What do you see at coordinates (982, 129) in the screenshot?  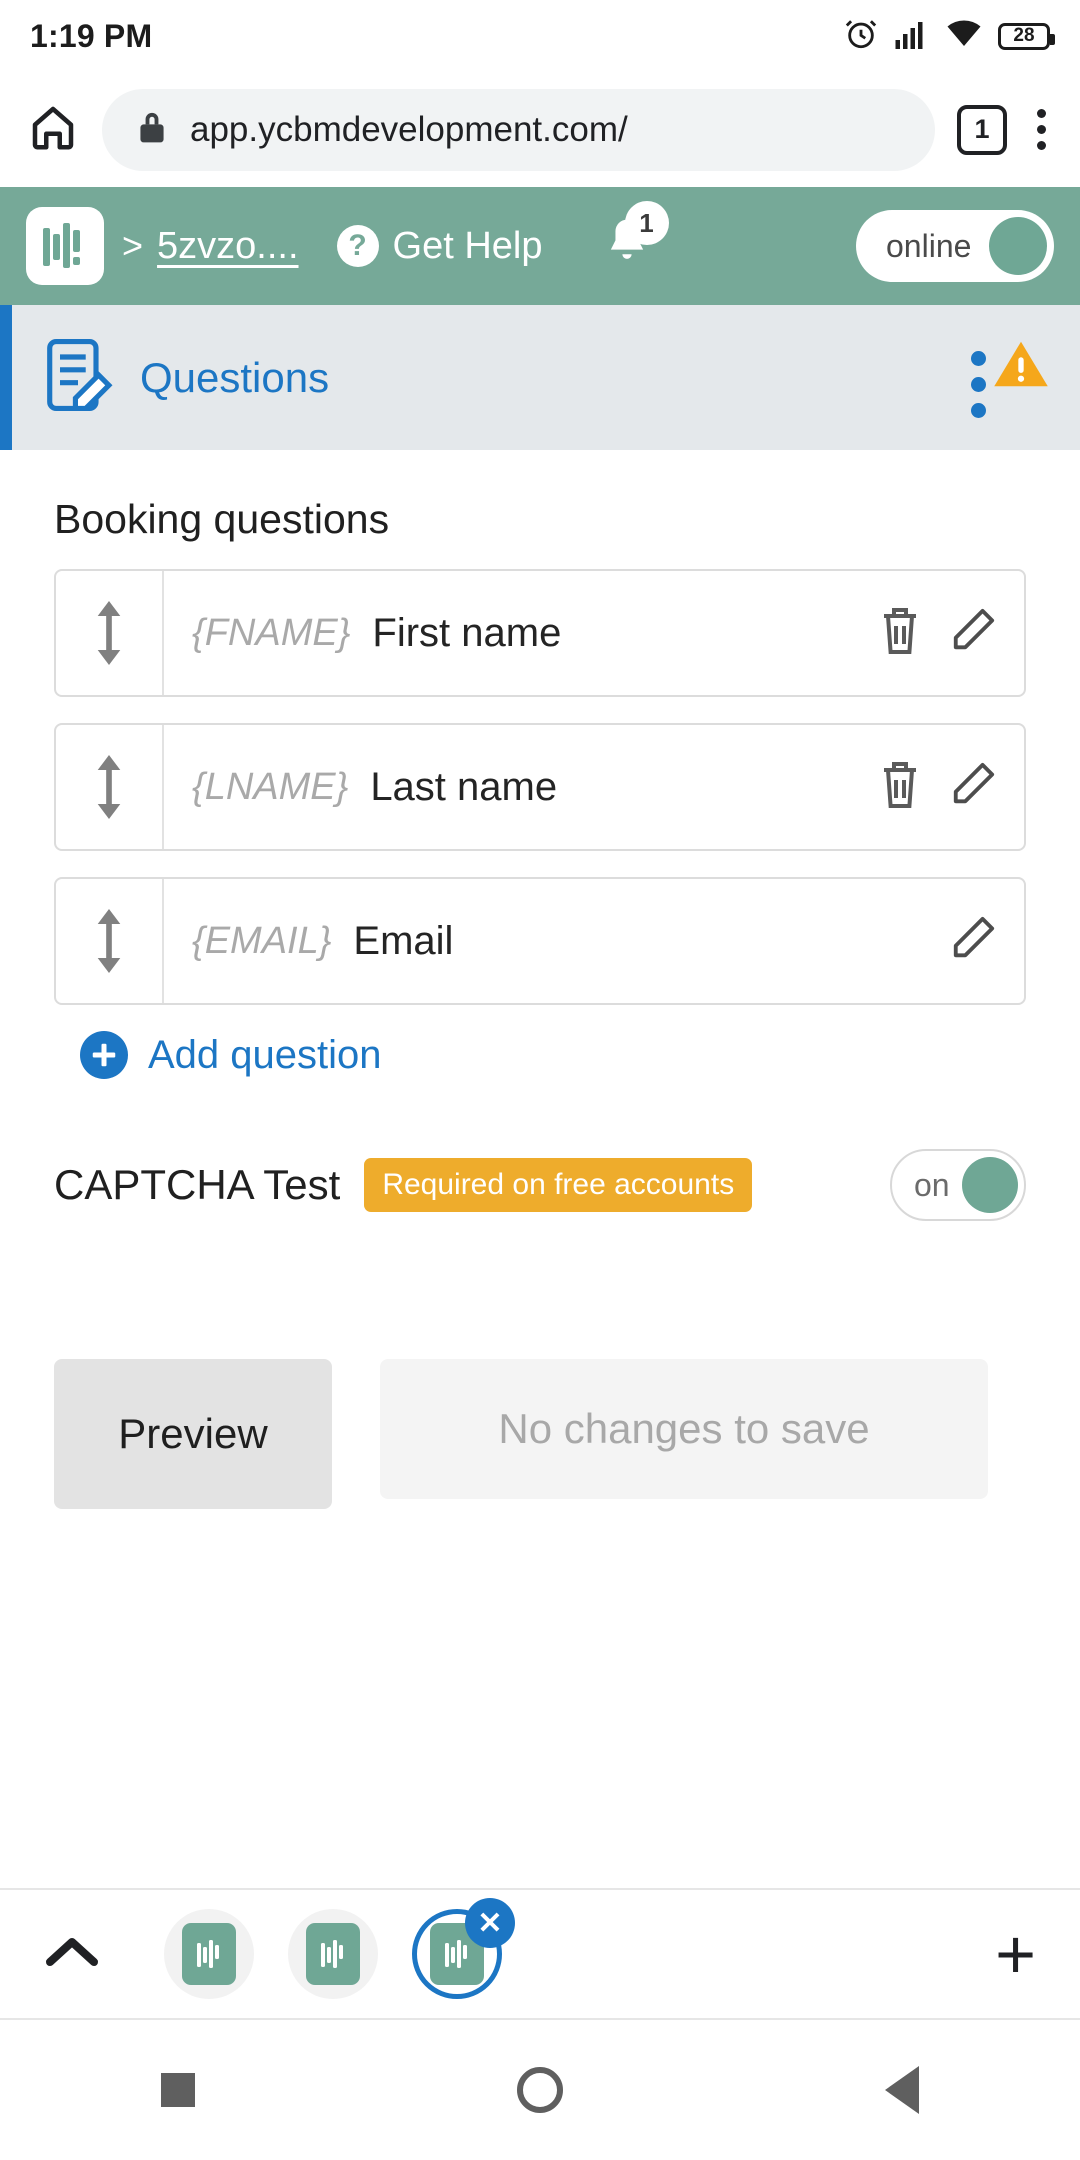 I see `tab-counter-button: 1` at bounding box center [982, 129].